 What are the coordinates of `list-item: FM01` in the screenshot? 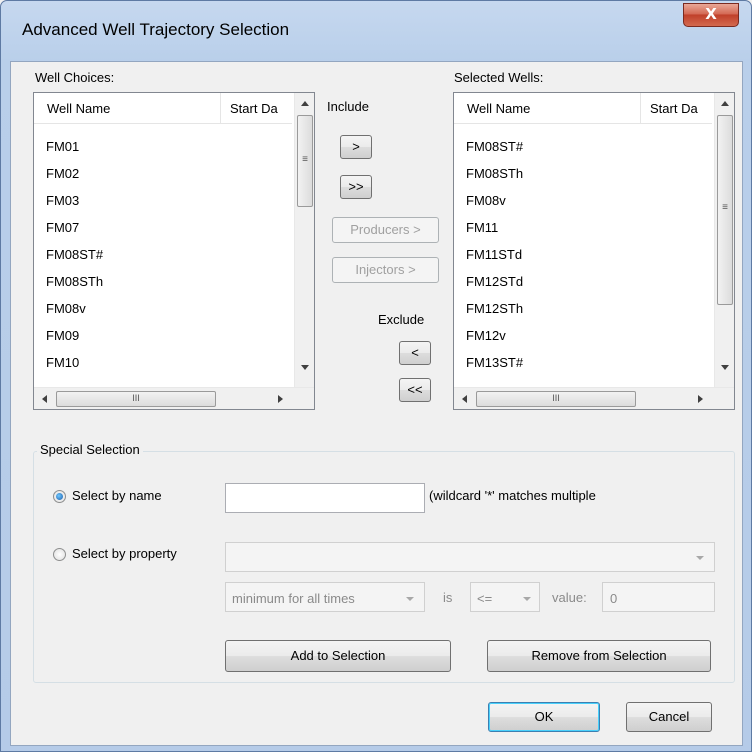 It's located at (62, 146).